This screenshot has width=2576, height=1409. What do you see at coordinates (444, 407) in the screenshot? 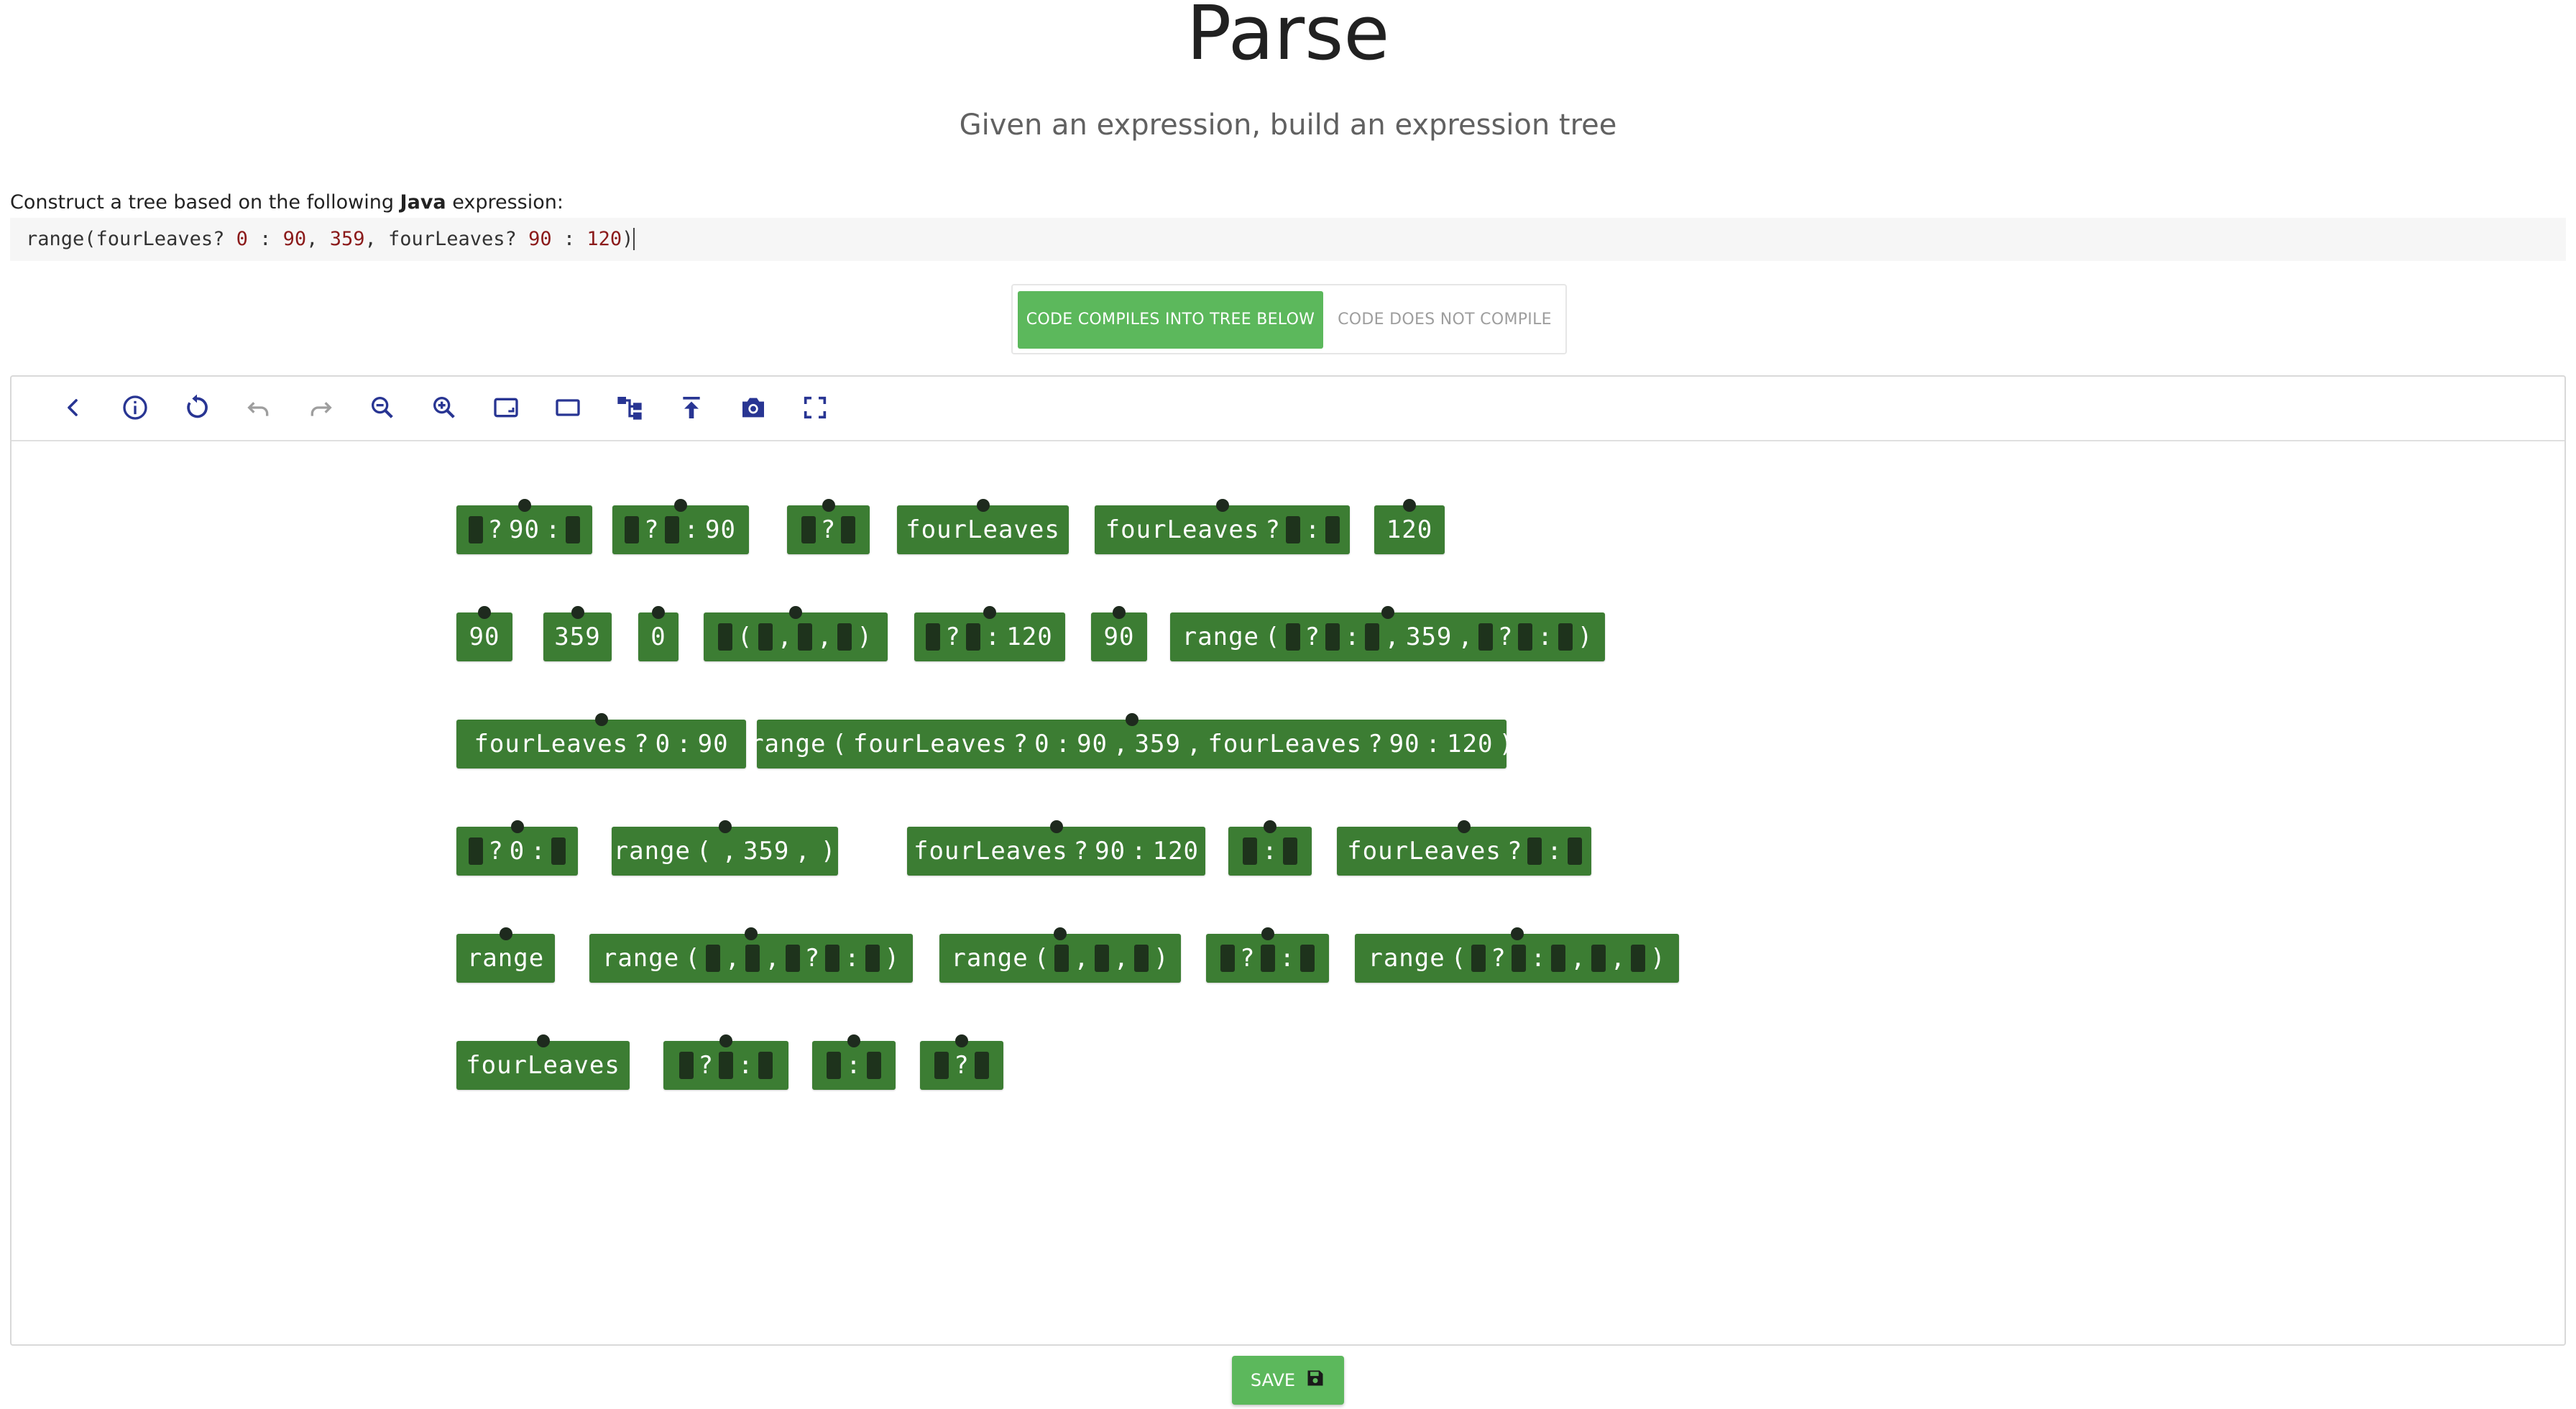
I see `zoom-in-icon` at bounding box center [444, 407].